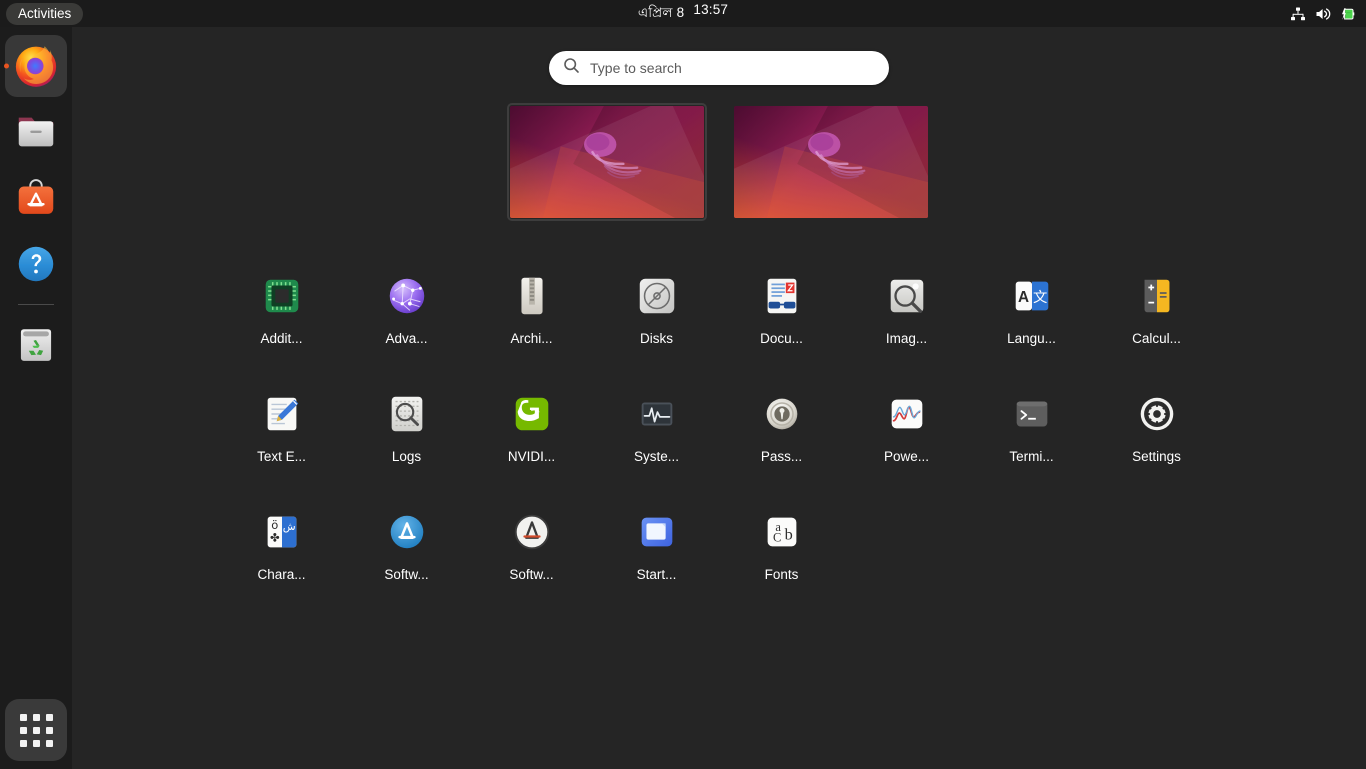 The width and height of the screenshot is (1366, 769). I want to click on datetime-menu-button: এপ্রিল 8 13:57, so click(683, 13).